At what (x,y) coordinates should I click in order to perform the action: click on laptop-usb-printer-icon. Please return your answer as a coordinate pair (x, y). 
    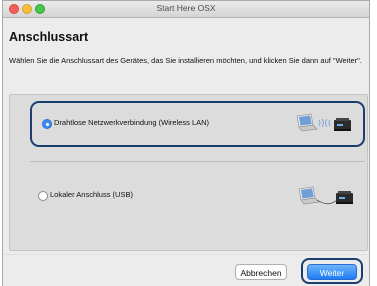
    Looking at the image, I should click on (325, 195).